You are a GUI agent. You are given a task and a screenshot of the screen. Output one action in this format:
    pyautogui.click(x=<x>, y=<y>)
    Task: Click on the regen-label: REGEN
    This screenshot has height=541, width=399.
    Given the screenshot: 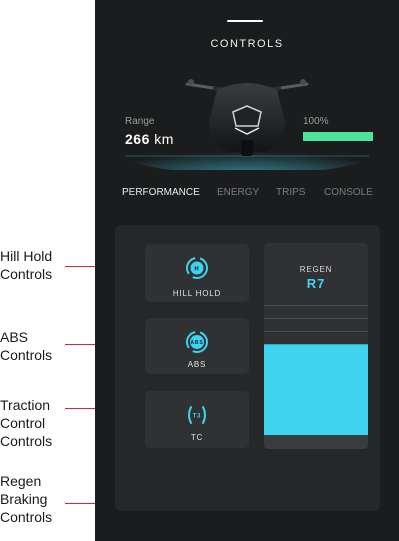 What is the action you would take?
    pyautogui.click(x=316, y=269)
    